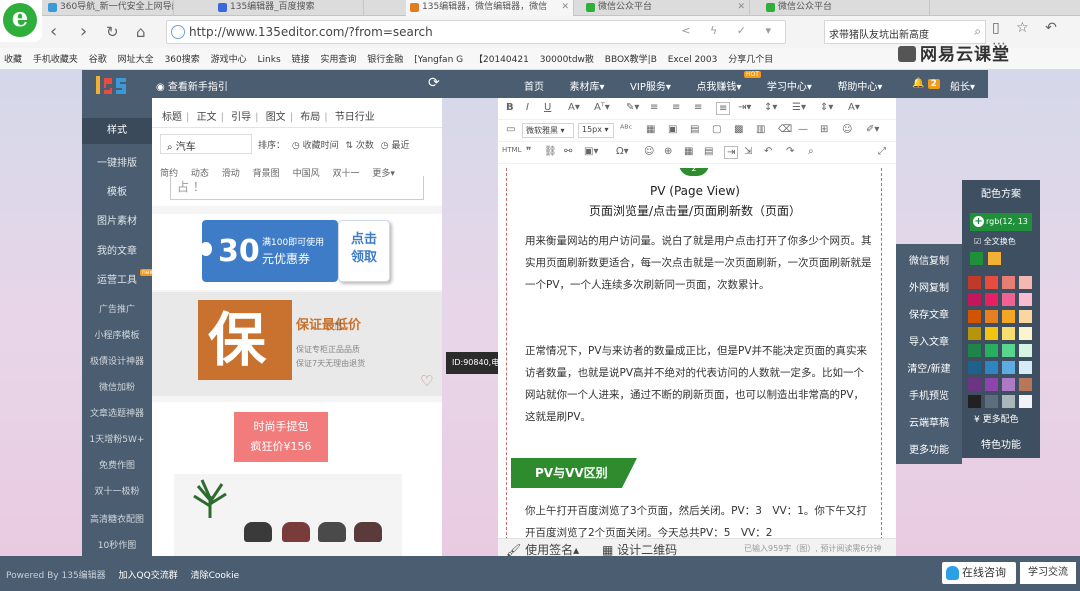 The image size is (1080, 591). I want to click on bookmark-item: 30000tdw散, so click(567, 60).